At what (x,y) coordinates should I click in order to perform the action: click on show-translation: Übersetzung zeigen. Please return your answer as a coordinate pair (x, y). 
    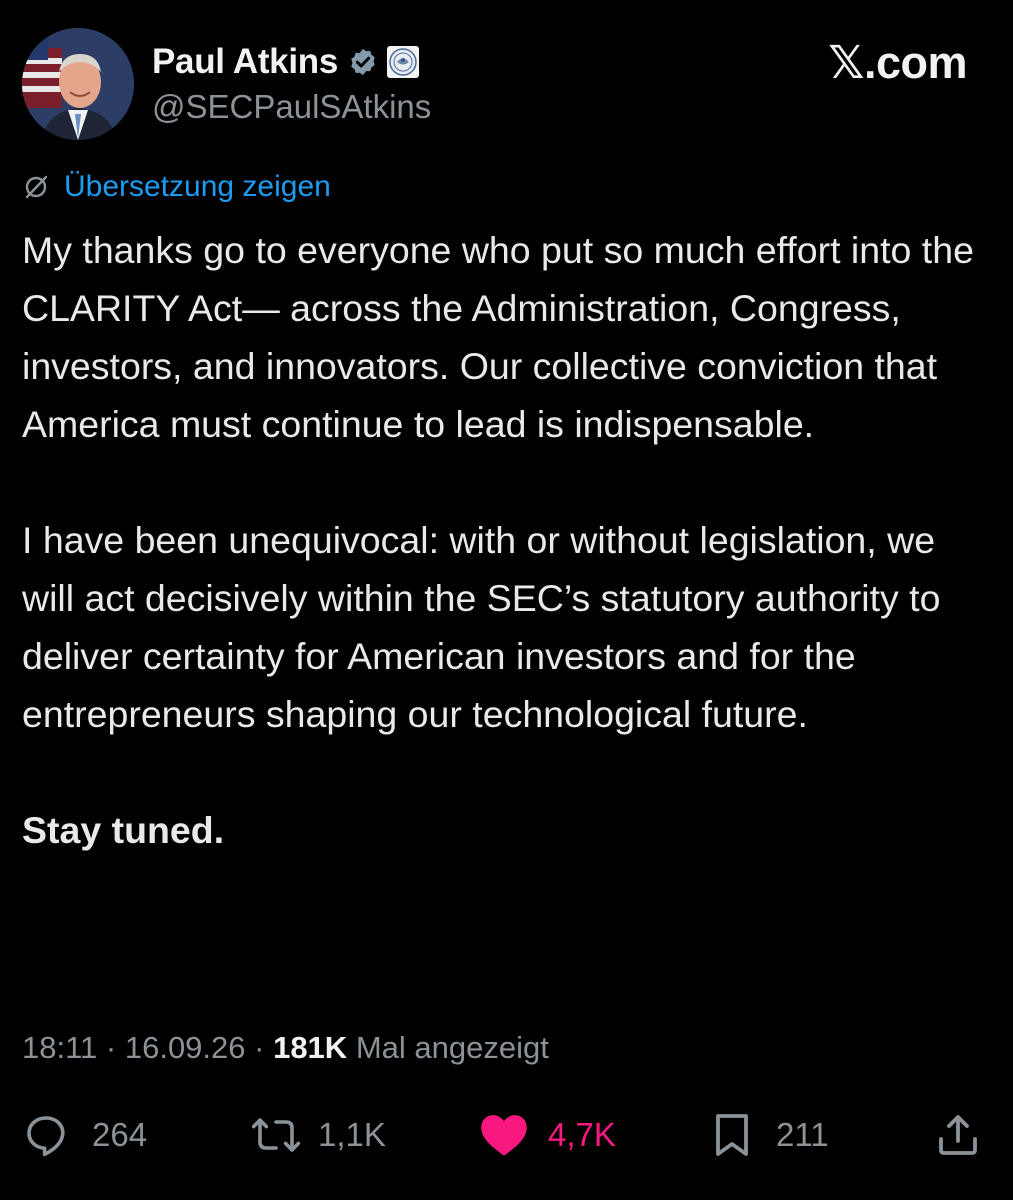
    Looking at the image, I should click on (176, 187).